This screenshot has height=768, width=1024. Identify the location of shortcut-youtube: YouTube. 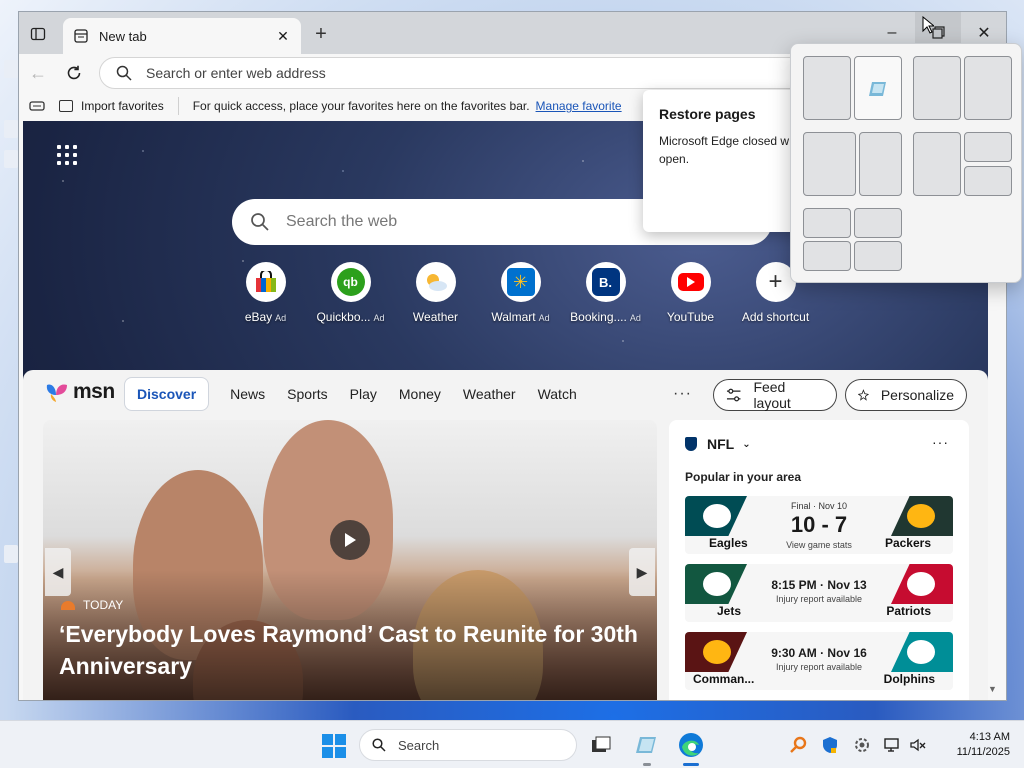
(690, 293).